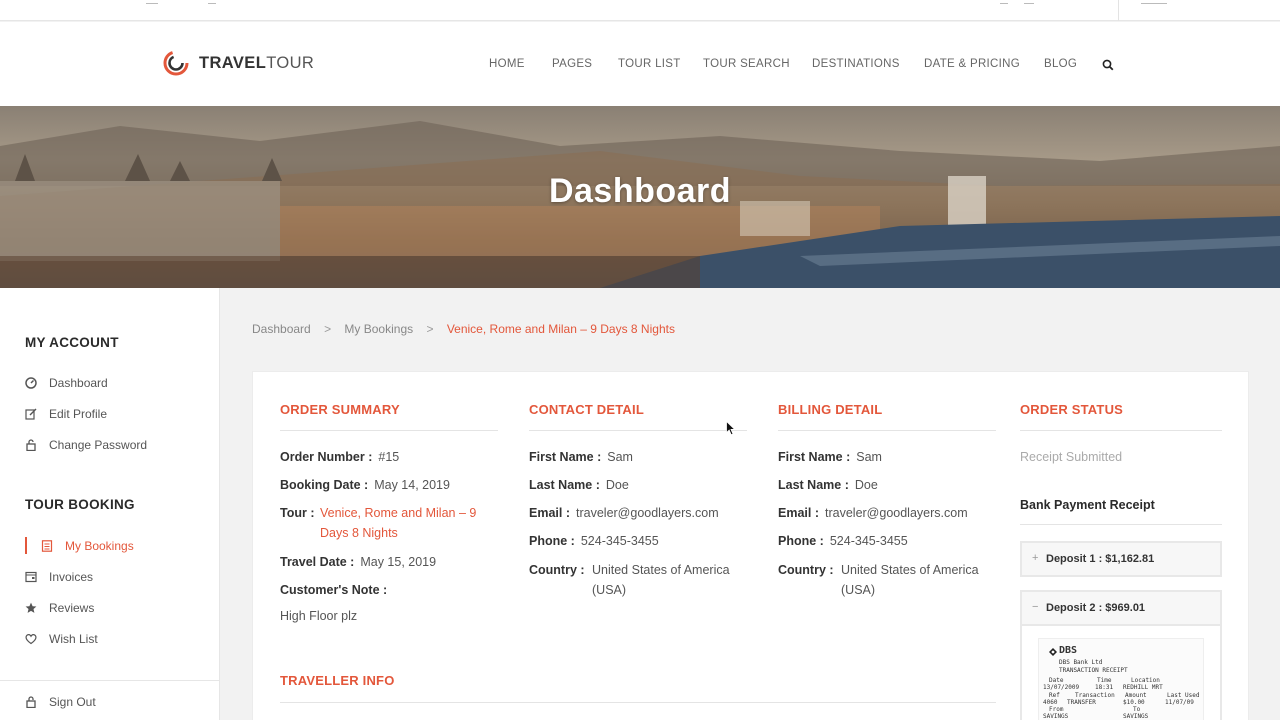 Image resolution: width=1280 pixels, height=720 pixels. I want to click on order-summary-title: ORDER SUMMARY, so click(340, 409).